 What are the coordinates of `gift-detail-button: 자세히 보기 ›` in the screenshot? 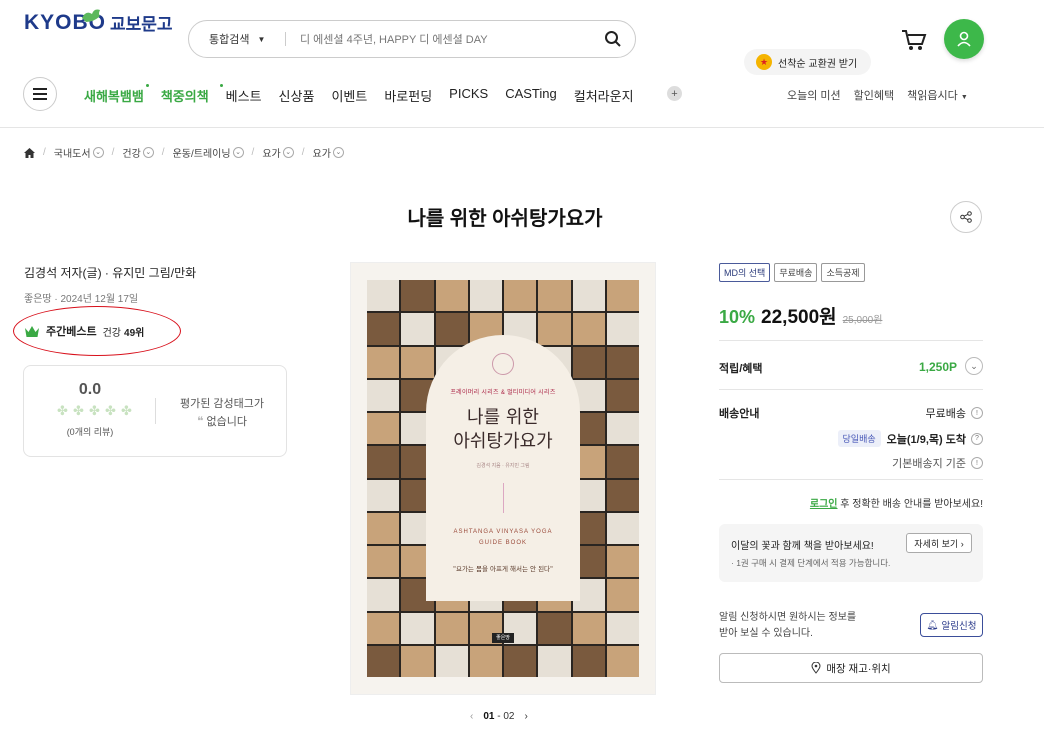 It's located at (939, 543).